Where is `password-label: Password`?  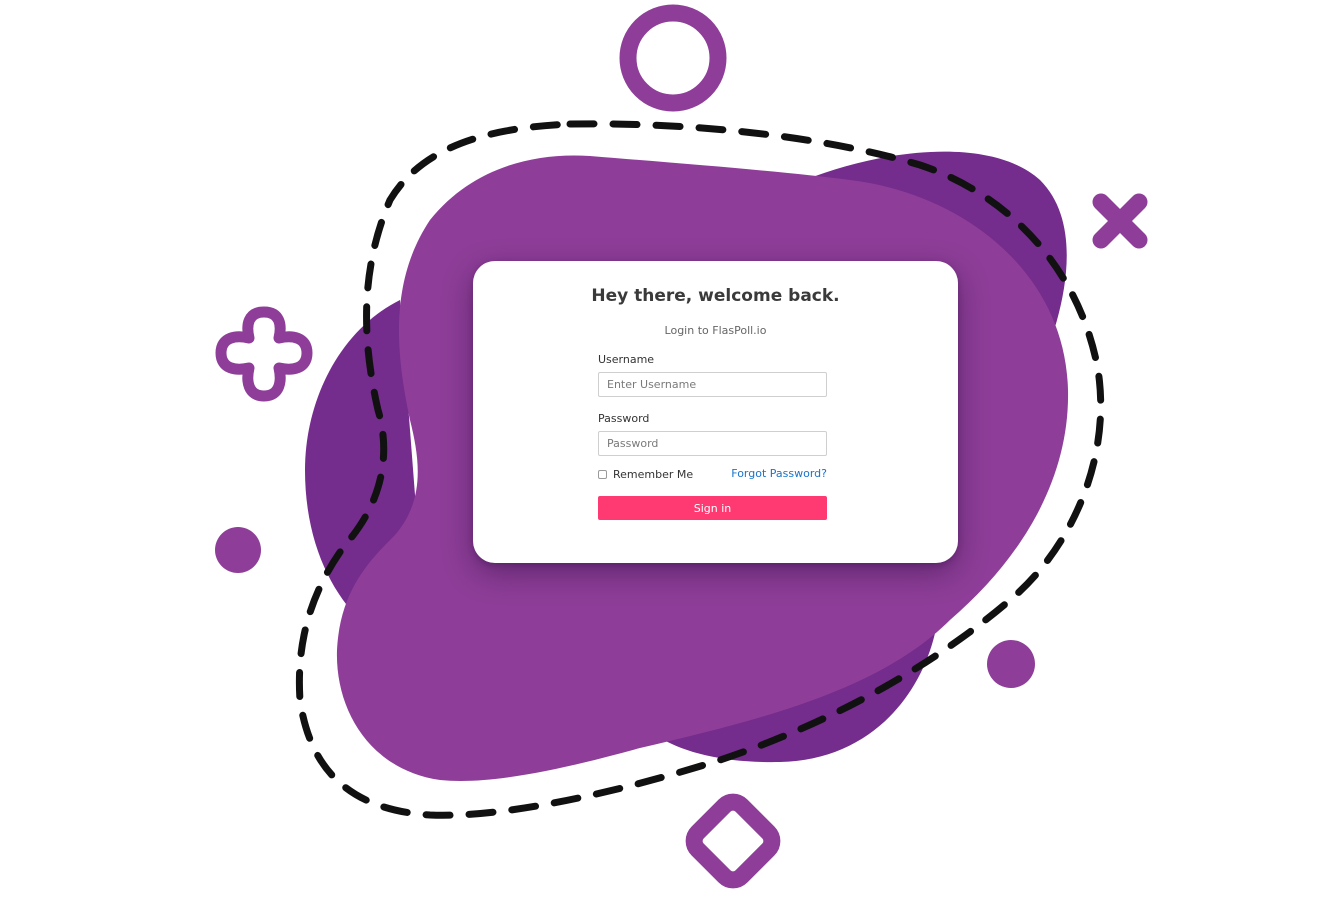 password-label: Password is located at coordinates (624, 418).